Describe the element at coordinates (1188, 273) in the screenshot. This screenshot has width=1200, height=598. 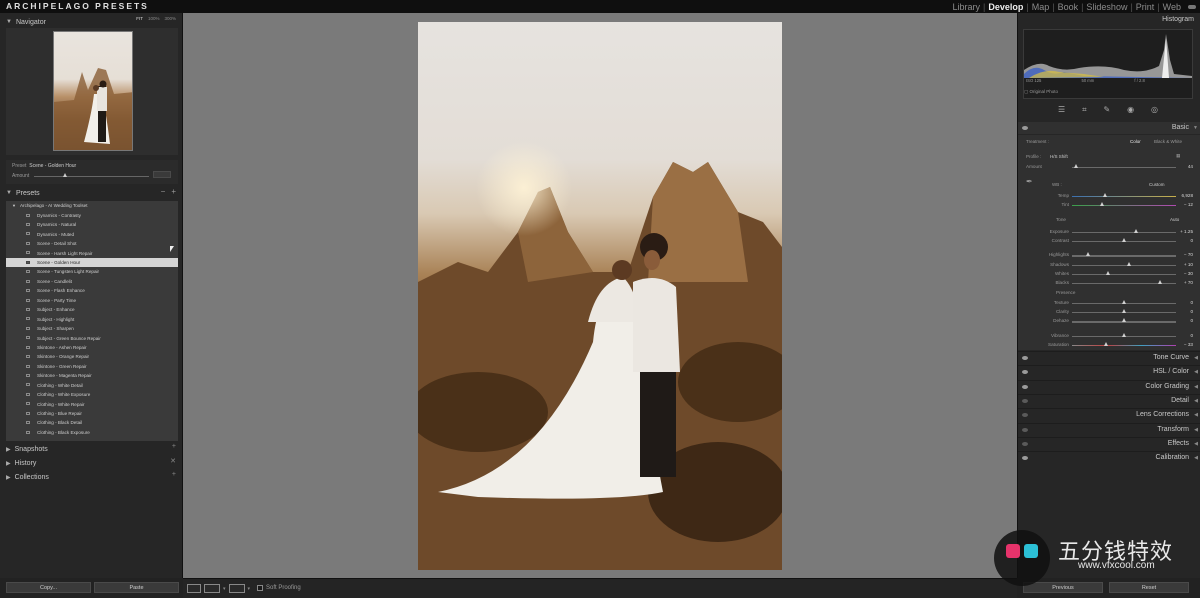
I see `whites-value: − 30` at that location.